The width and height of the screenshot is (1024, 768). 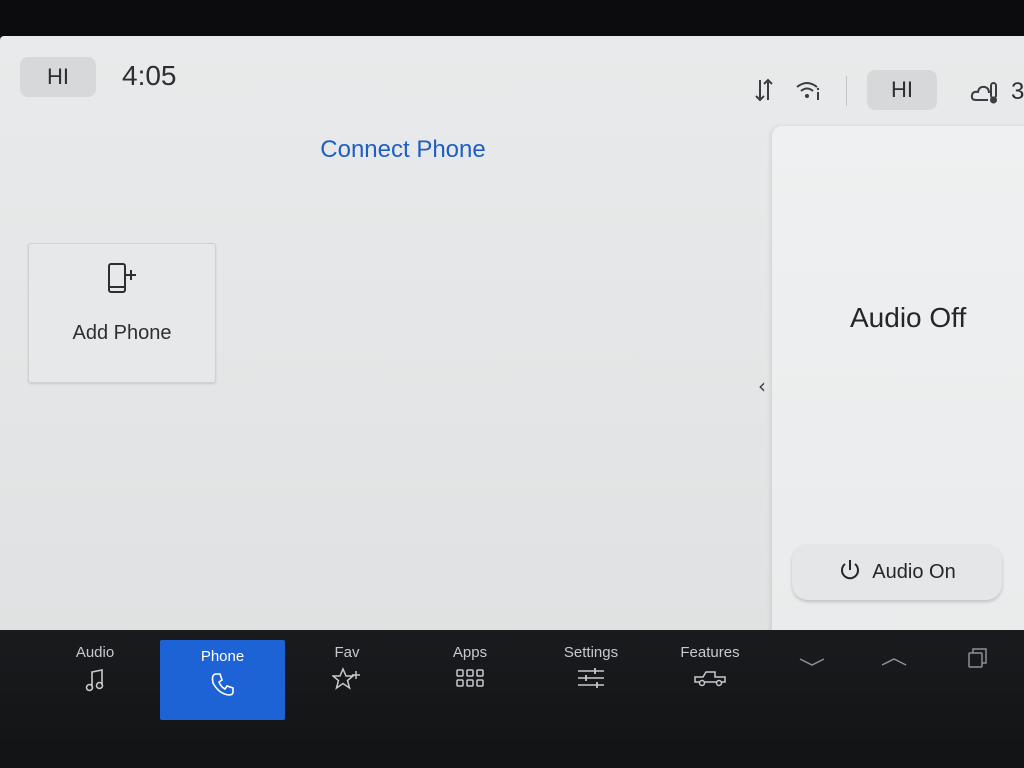 What do you see at coordinates (149, 75) in the screenshot?
I see `clock: 4:05` at bounding box center [149, 75].